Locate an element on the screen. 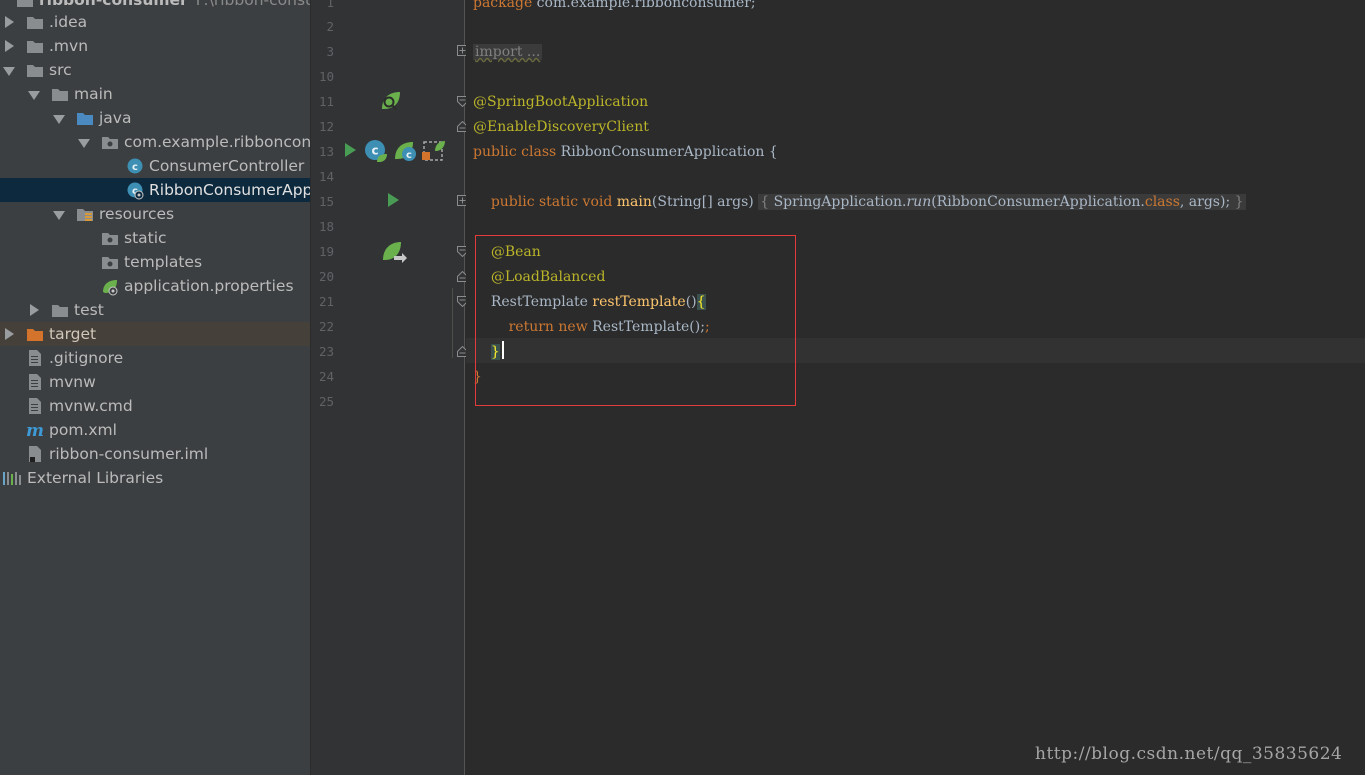 Image resolution: width=1365 pixels, height=775 pixels. code-line-1: package com.example.ribbonconsumer; is located at coordinates (614, 5).